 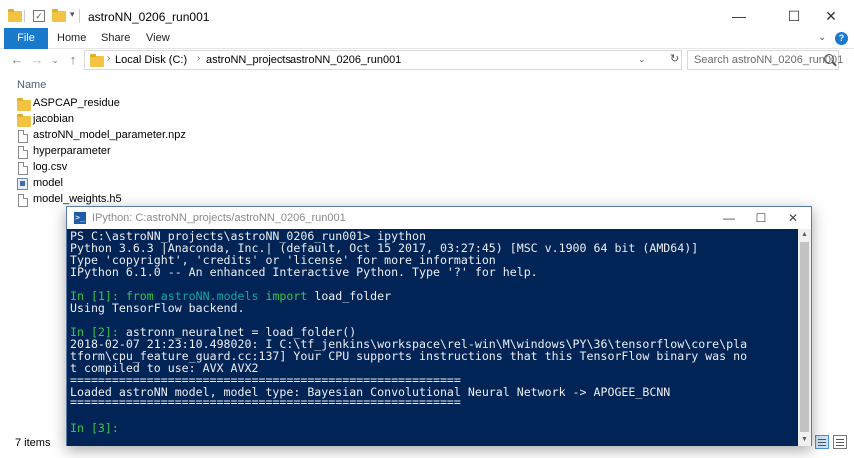 What do you see at coordinates (157, 308) in the screenshot?
I see `console-line: Using TensorFlow backend.` at bounding box center [157, 308].